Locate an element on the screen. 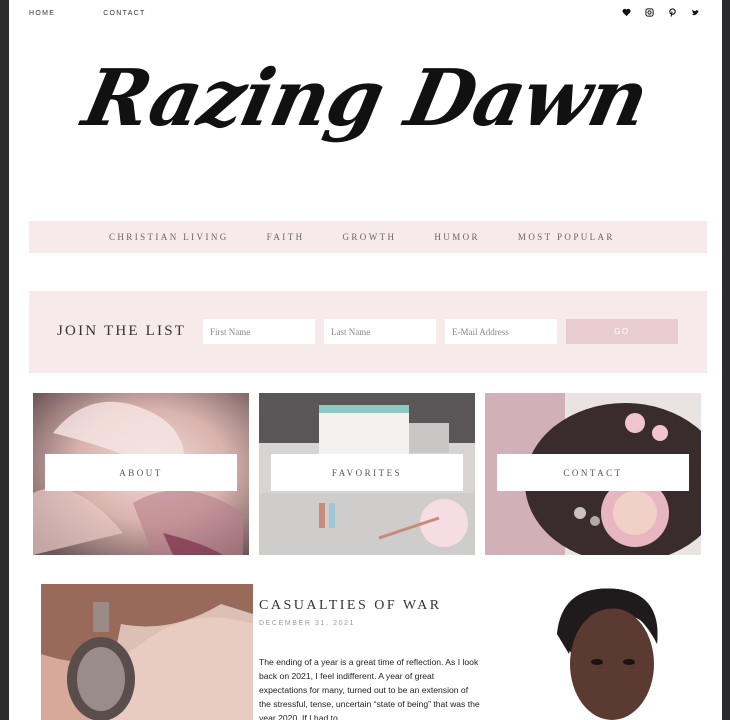  signup-title: JOIN THE LIST is located at coordinates (122, 331).